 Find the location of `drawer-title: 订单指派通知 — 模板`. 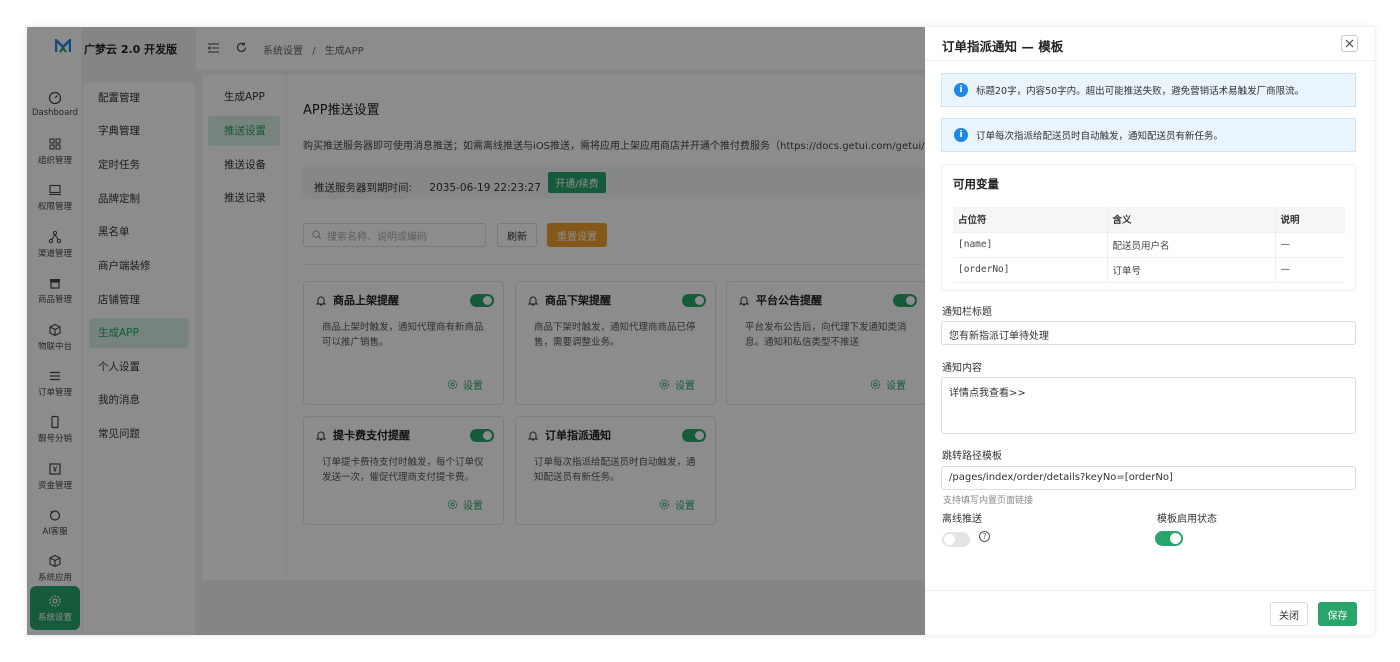

drawer-title: 订单指派通知 — 模板 is located at coordinates (1003, 46).